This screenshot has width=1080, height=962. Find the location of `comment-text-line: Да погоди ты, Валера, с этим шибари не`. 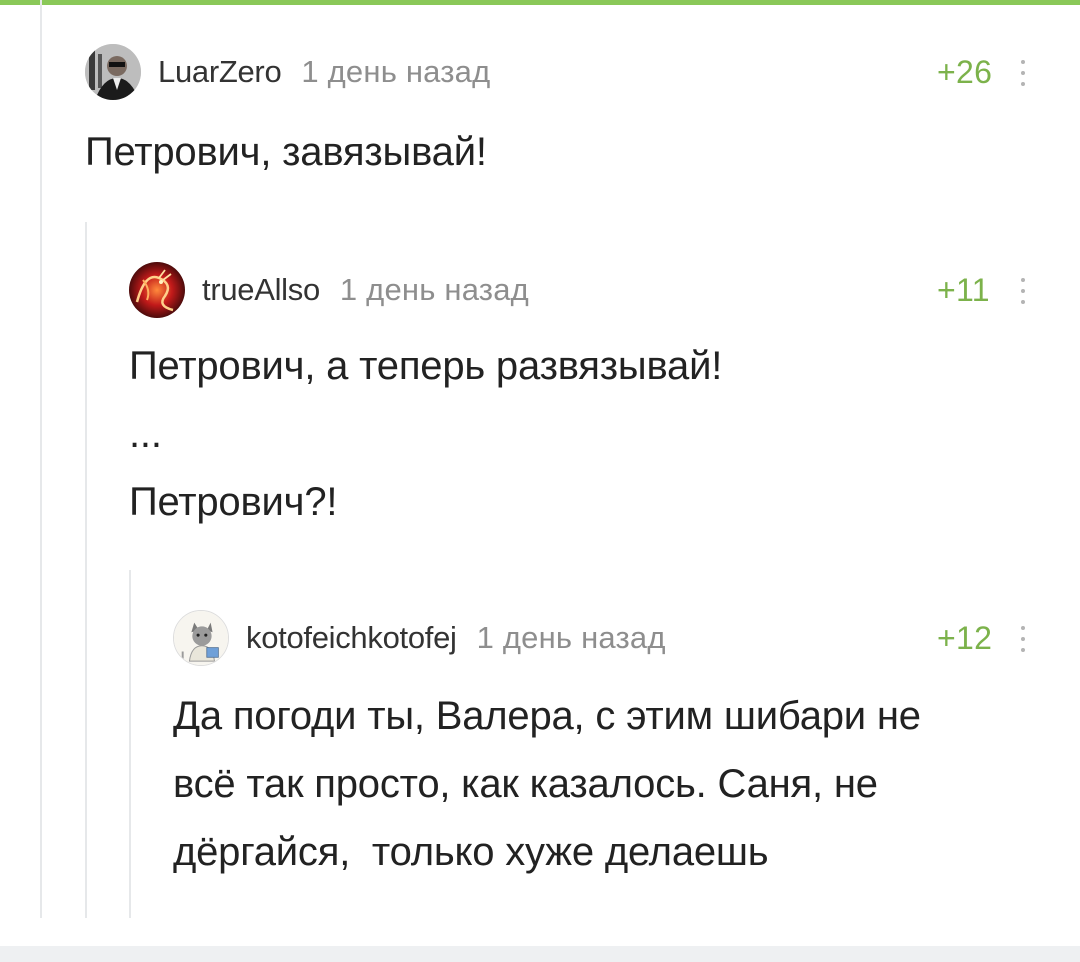

comment-text-line: Да погоди ты, Валера, с этим шибари не is located at coordinates (547, 716).